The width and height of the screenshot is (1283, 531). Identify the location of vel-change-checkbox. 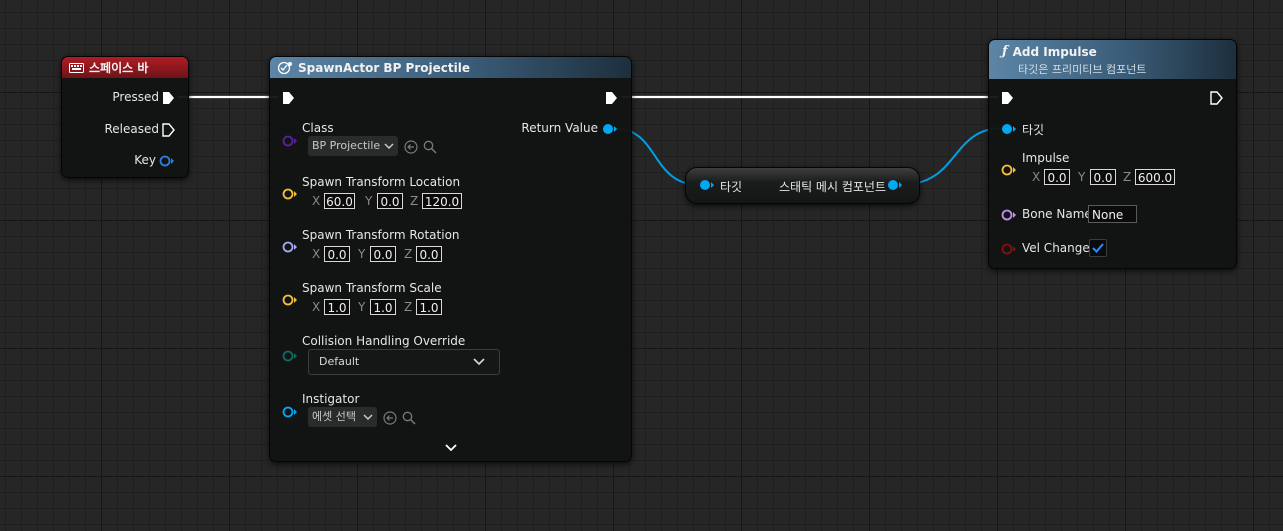
(1098, 248).